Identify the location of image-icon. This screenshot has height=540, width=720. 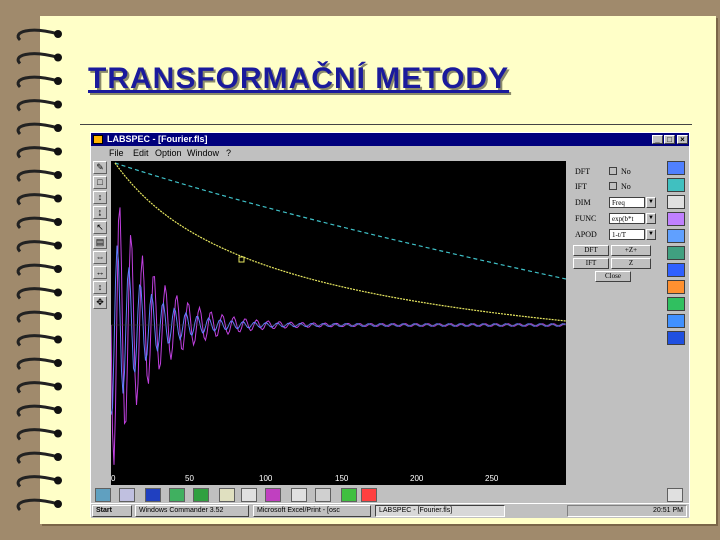
(273, 495).